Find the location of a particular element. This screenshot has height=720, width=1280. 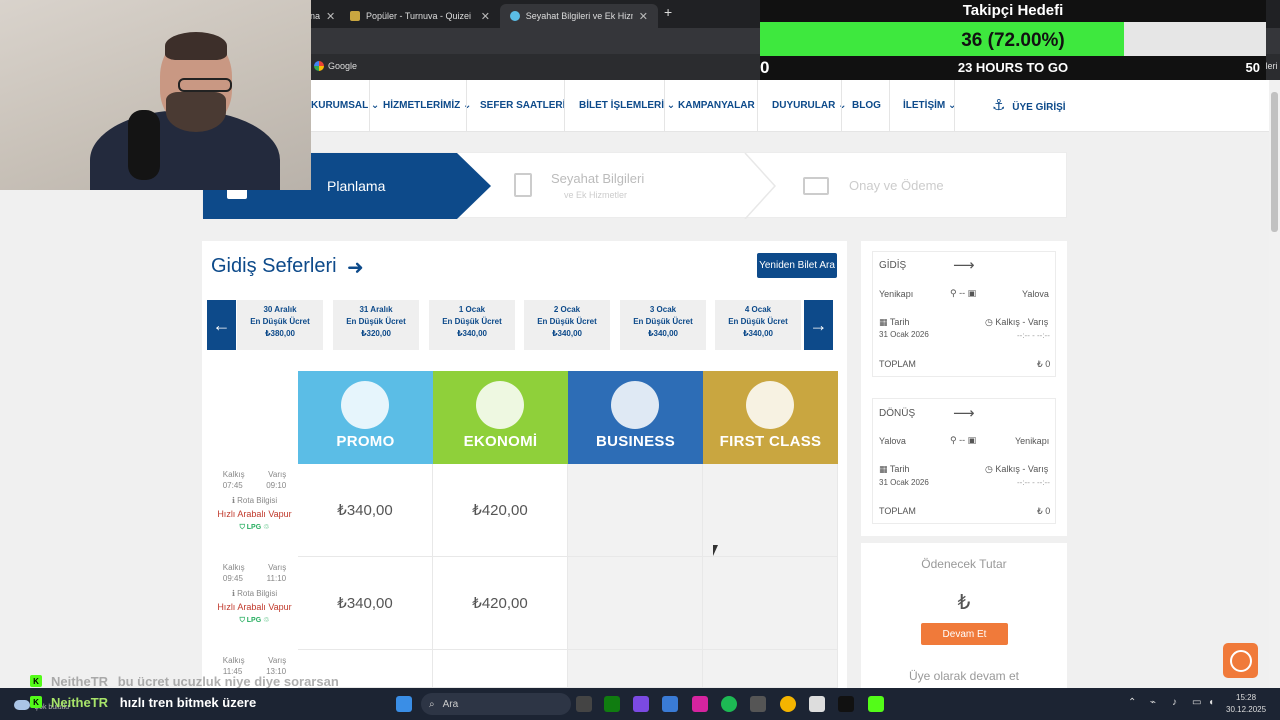

new-tab-icon: + is located at coordinates (668, 12).